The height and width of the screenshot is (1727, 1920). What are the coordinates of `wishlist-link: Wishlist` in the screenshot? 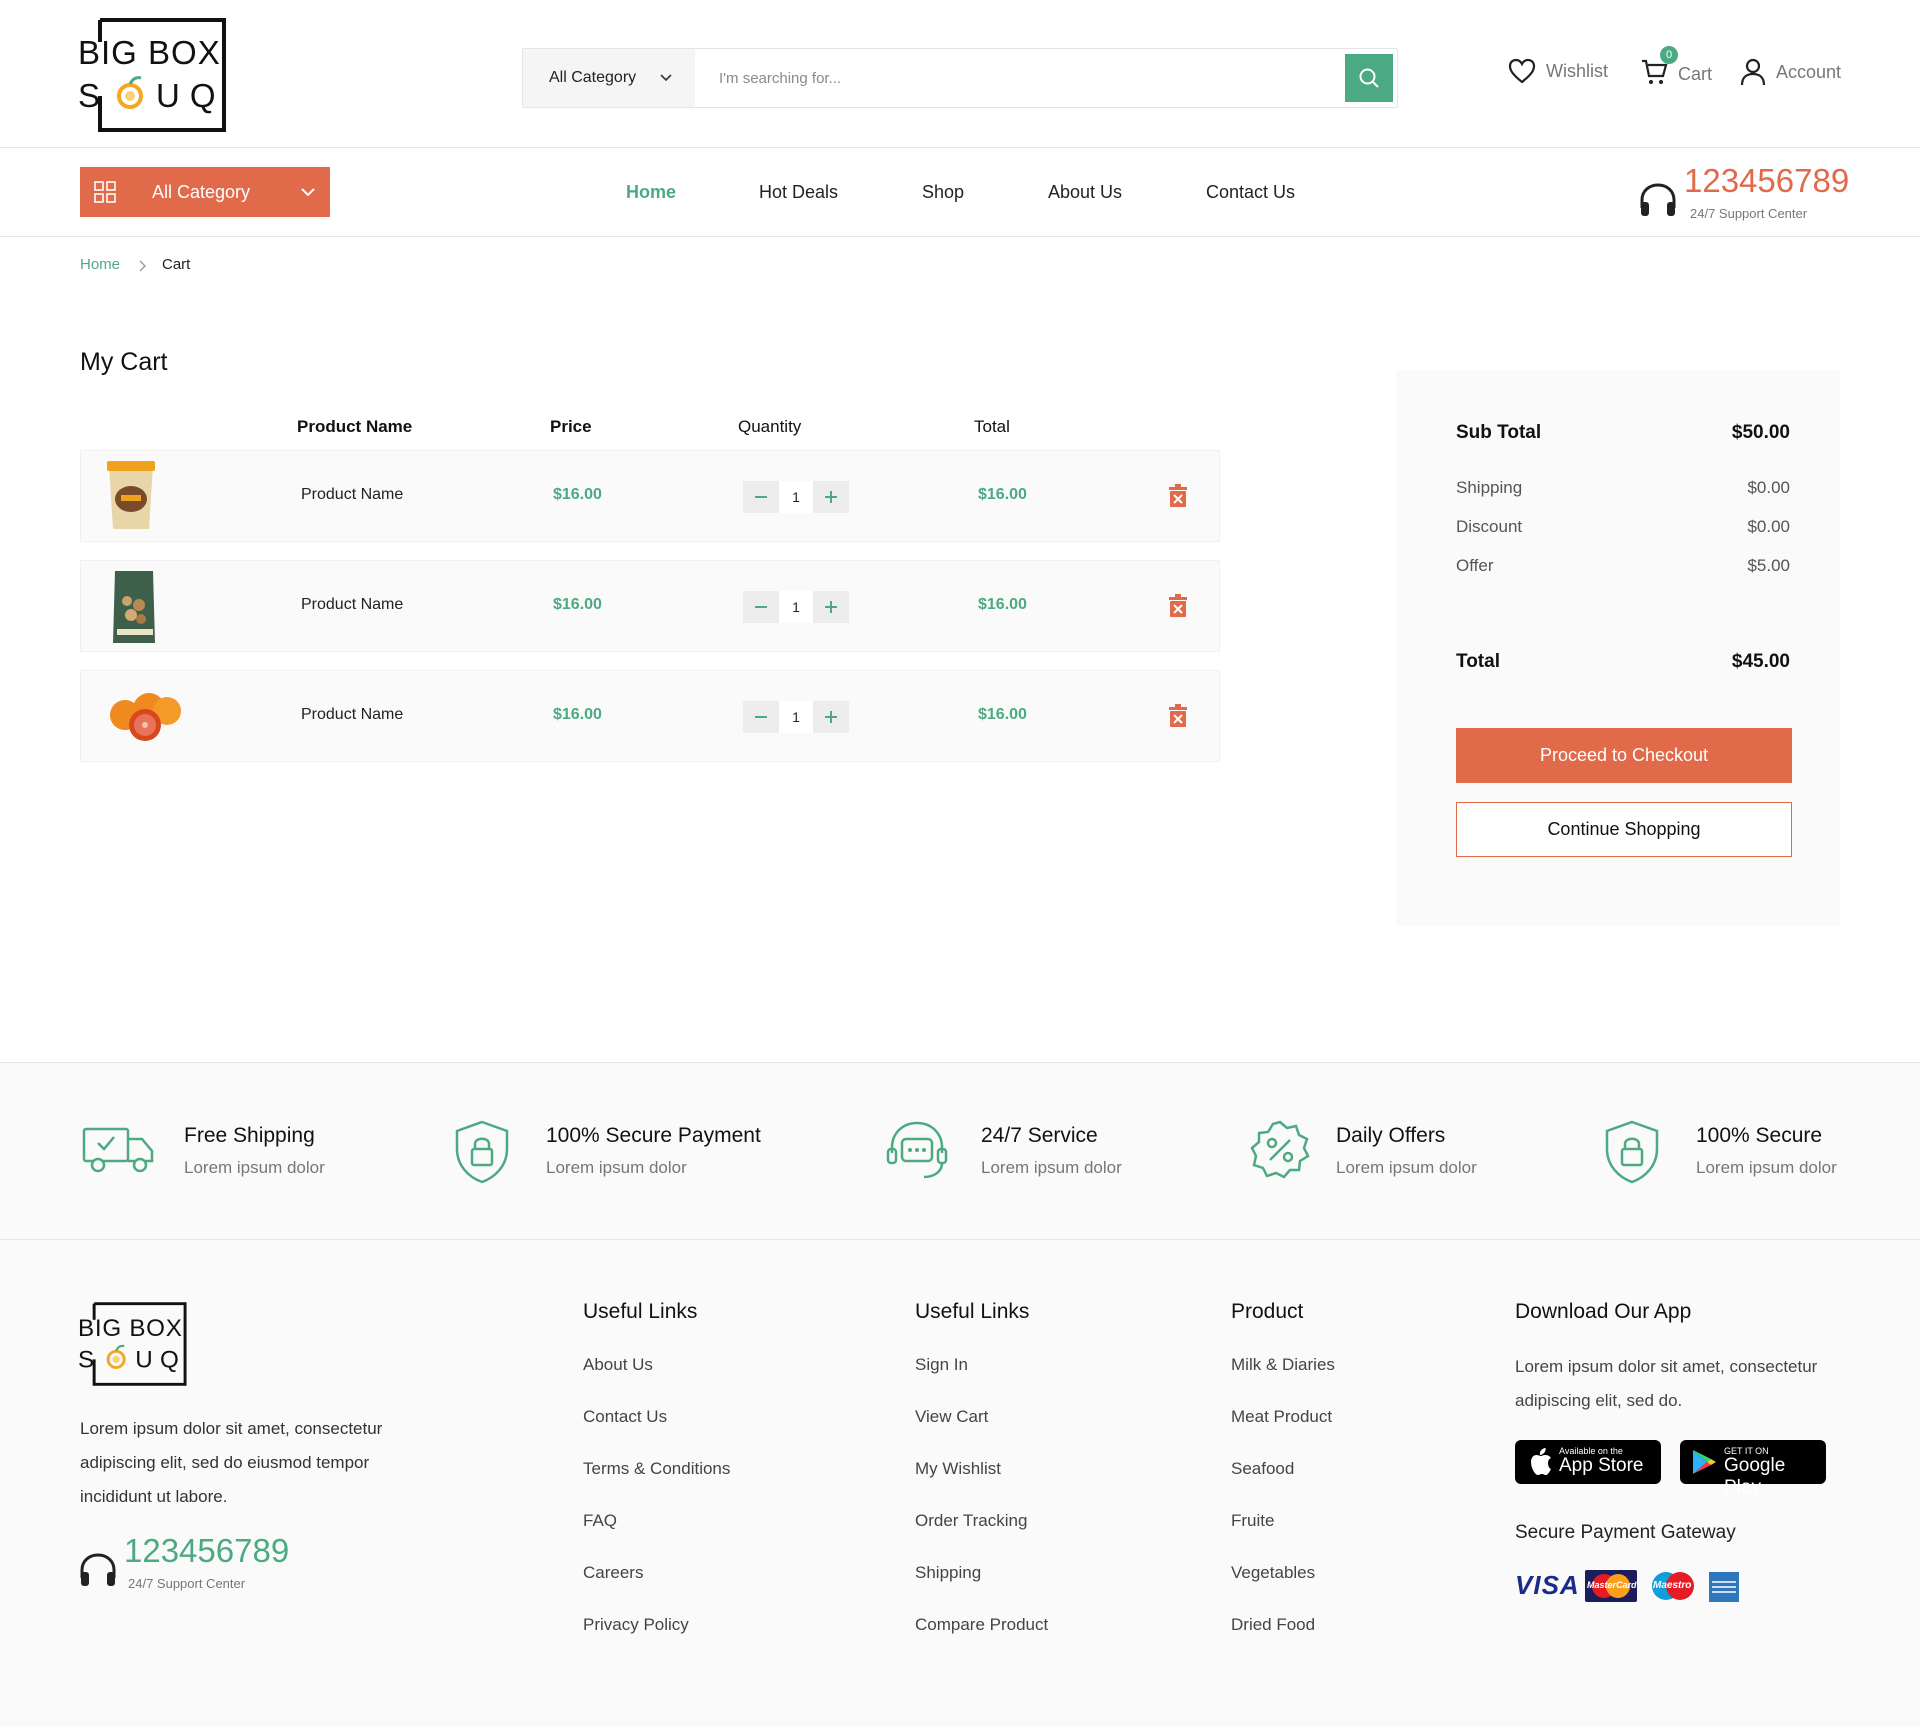 It's located at (1558, 71).